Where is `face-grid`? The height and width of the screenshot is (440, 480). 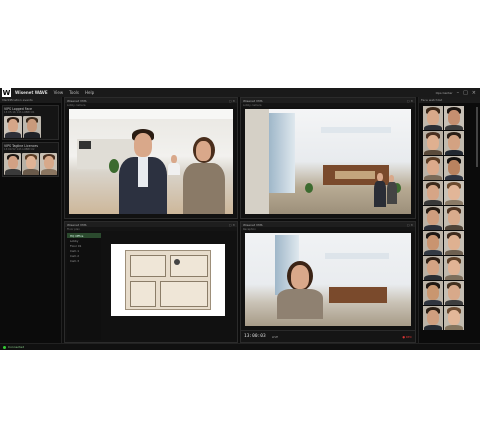 face-grid is located at coordinates (449, 216).